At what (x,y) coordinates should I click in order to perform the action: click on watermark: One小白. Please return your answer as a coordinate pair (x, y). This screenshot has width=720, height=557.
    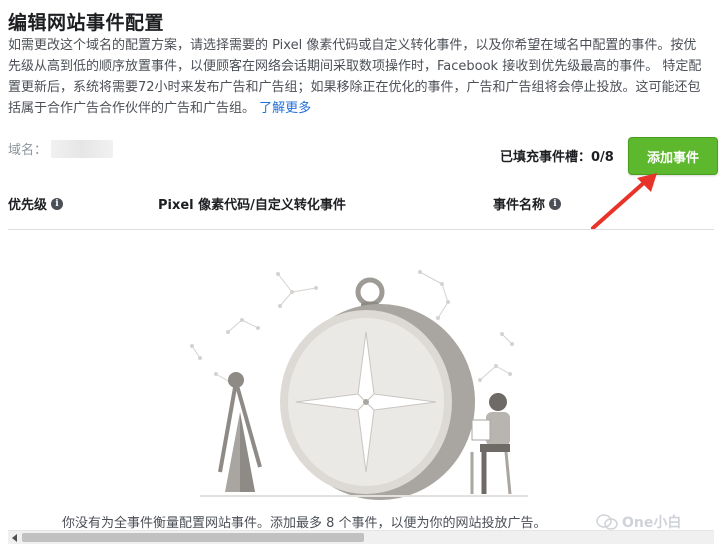
    Looking at the image, I should click on (638, 522).